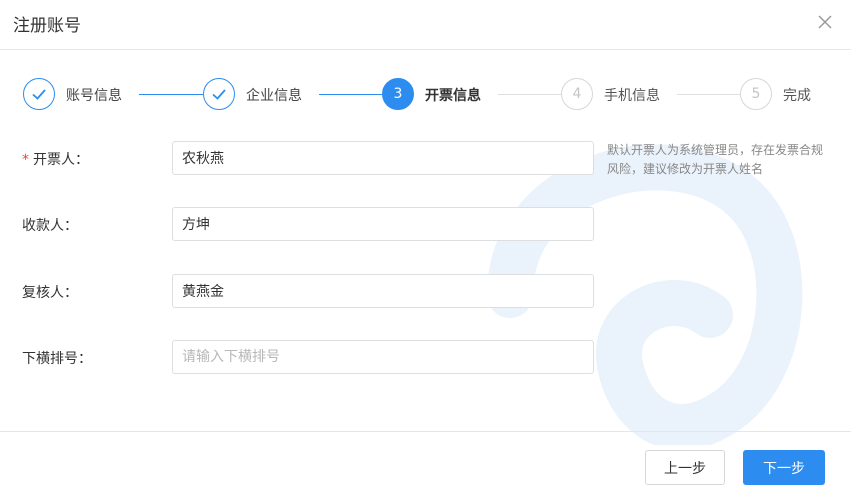  I want to click on payee-label: 收款人：, so click(50, 226).